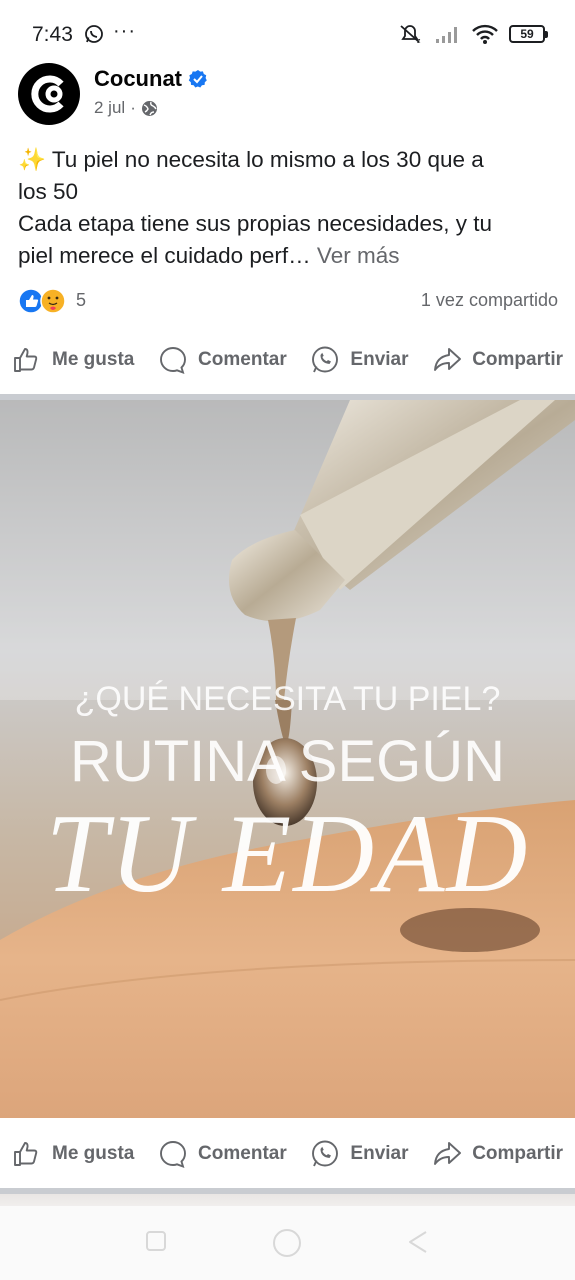 This screenshot has height=1280, width=575. I want to click on post-date: 2 jul, so click(109, 108).